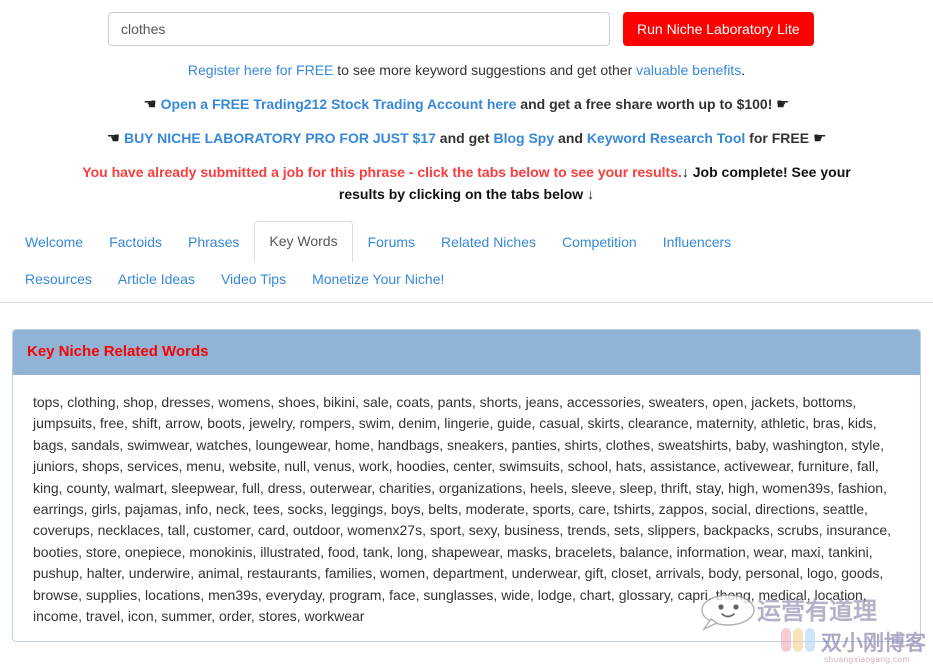 This screenshot has width=933, height=670. Describe the element at coordinates (378, 279) in the screenshot. I see `tab-monetize-your-niche: Monetize Your Niche!` at that location.